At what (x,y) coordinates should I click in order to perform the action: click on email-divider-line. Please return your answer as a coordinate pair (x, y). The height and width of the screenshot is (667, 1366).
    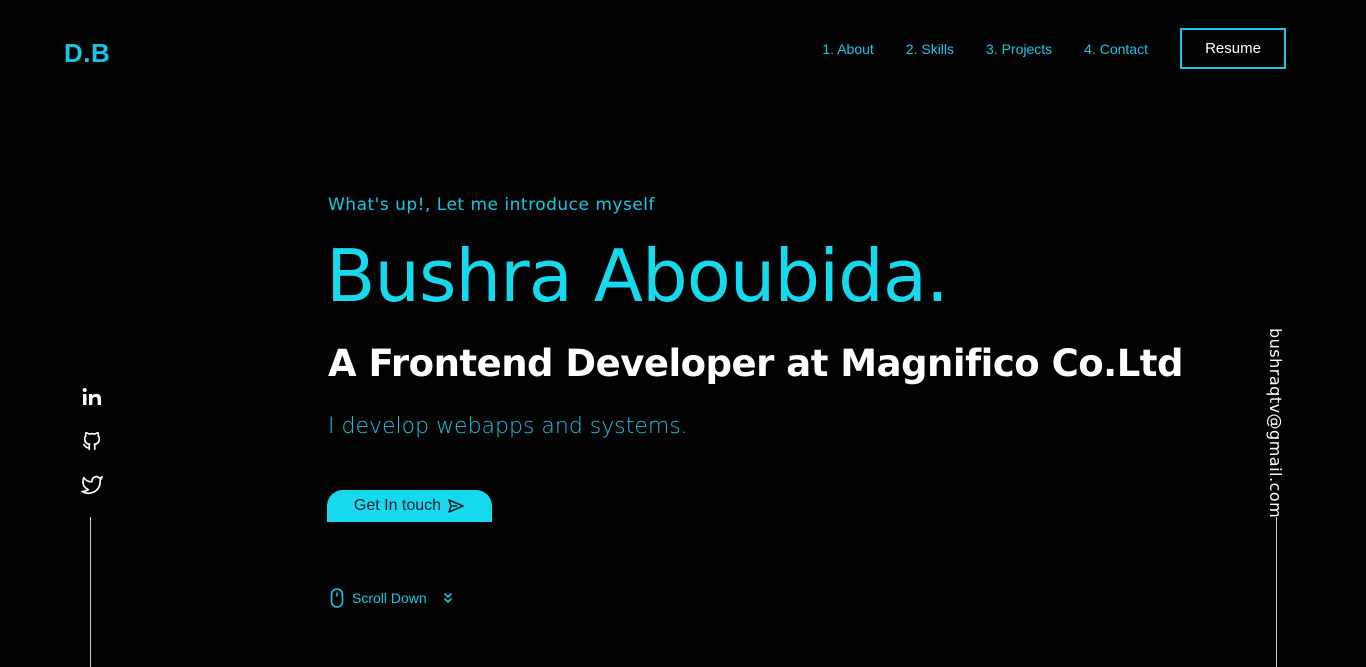
    Looking at the image, I should click on (1276, 592).